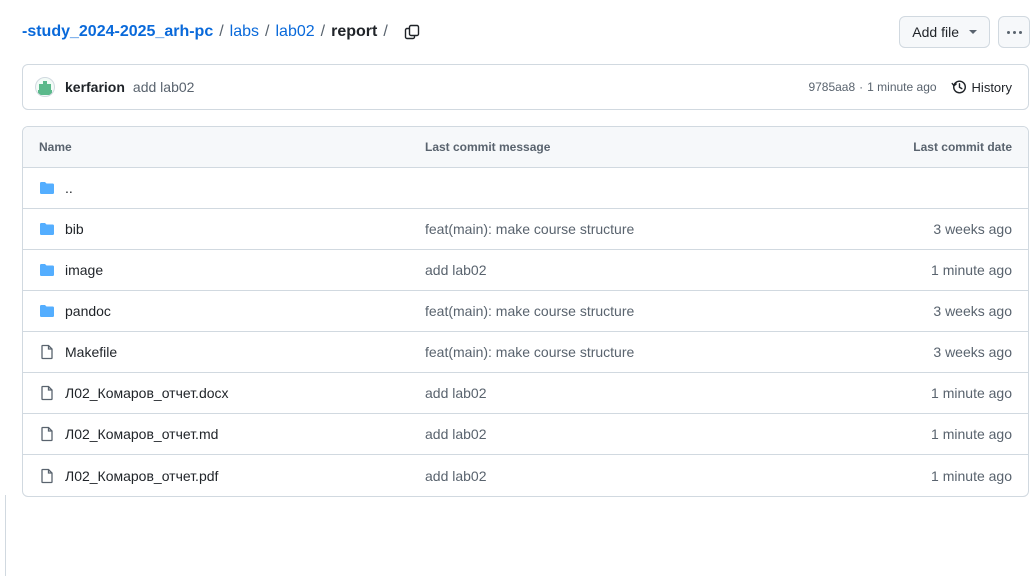 Image resolution: width=1036 pixels, height=576 pixels. Describe the element at coordinates (902, 87) in the screenshot. I see `commit-time: 1 minute ago` at that location.